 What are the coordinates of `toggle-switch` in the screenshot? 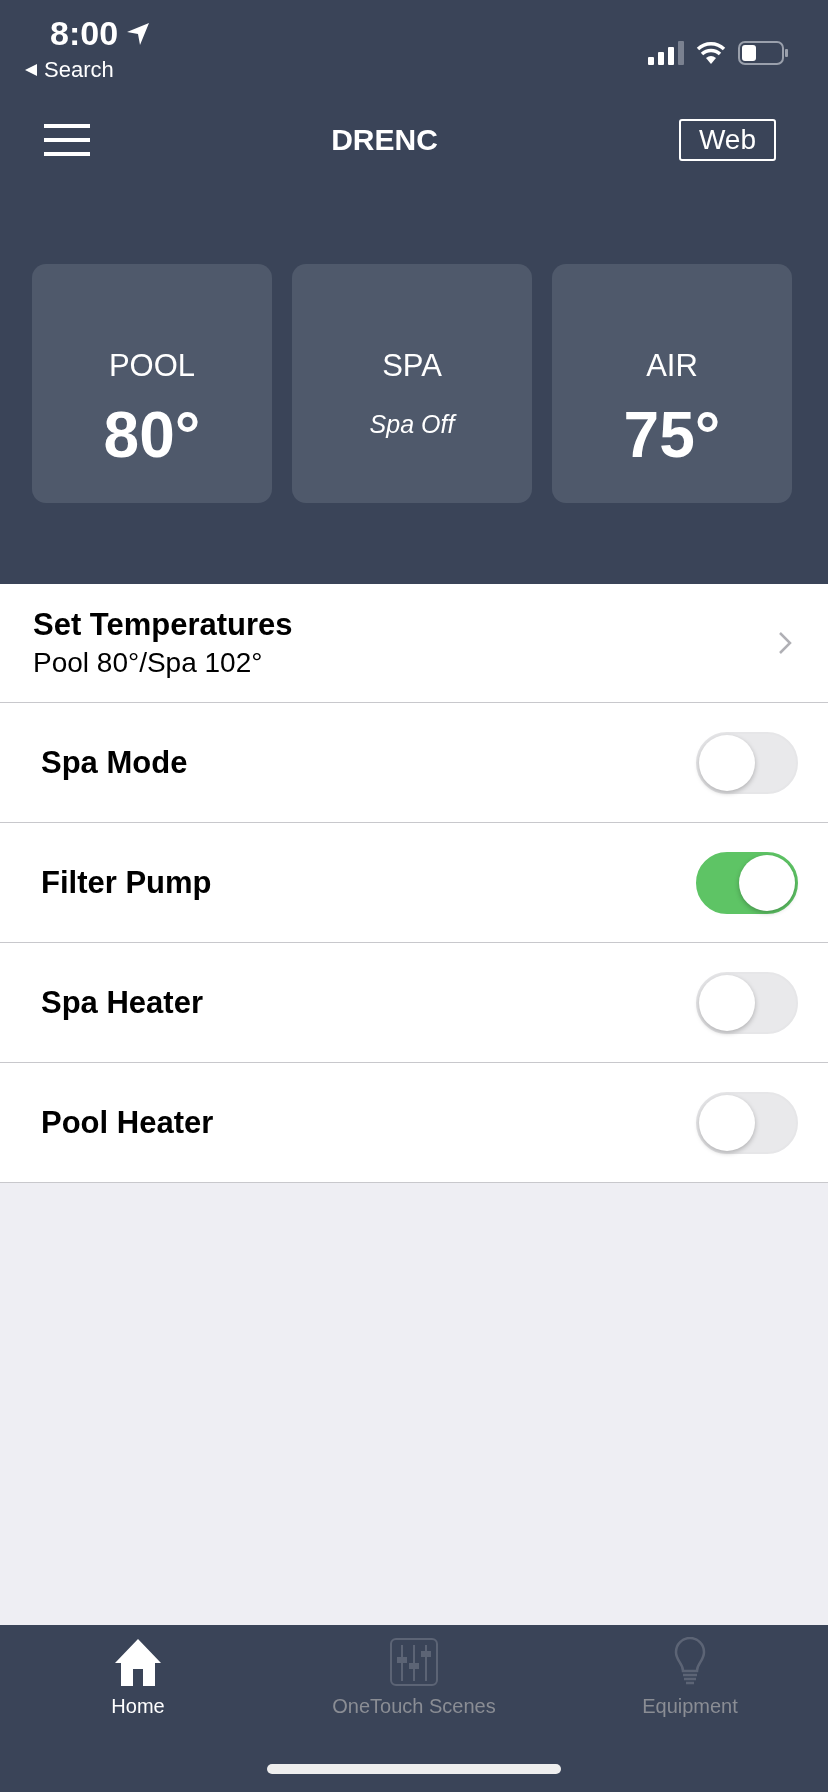 It's located at (747, 882).